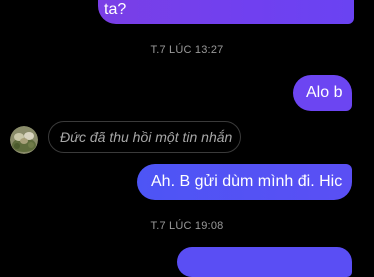 The width and height of the screenshot is (374, 277). Describe the element at coordinates (264, 262) in the screenshot. I see `outgoing-message-bubble-bottom` at that location.